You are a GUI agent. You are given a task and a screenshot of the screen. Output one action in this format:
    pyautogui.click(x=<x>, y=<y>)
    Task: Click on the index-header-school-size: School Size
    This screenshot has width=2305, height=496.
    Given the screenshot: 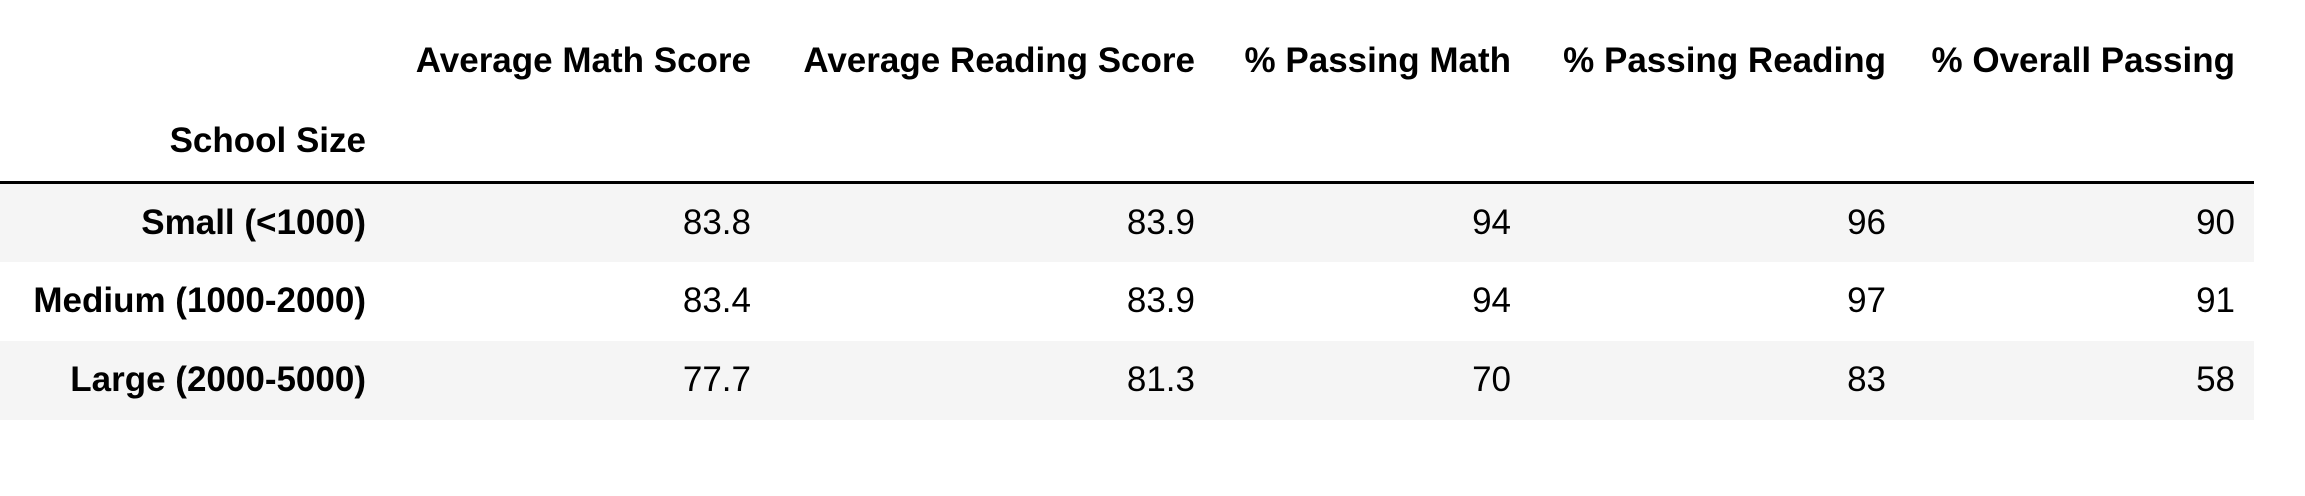 What is the action you would take?
    pyautogui.click(x=267, y=140)
    